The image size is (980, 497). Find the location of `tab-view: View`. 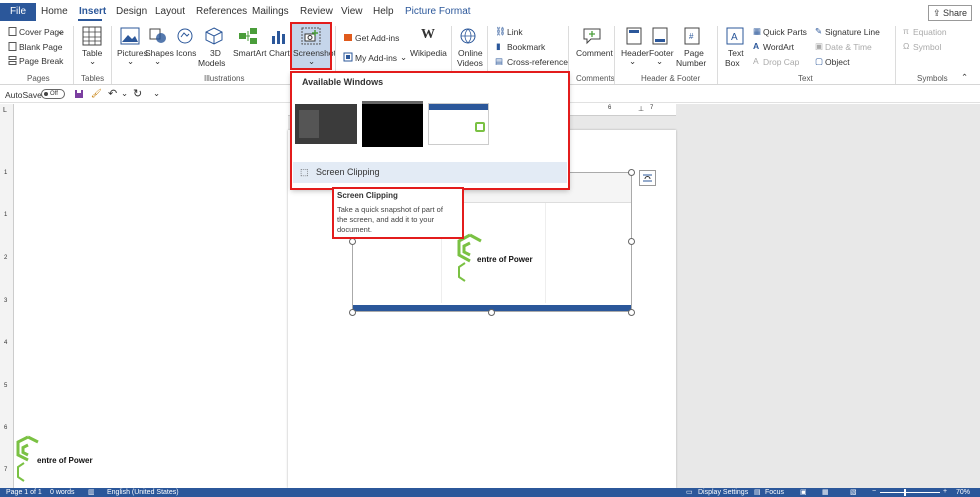

tab-view: View is located at coordinates (352, 11).